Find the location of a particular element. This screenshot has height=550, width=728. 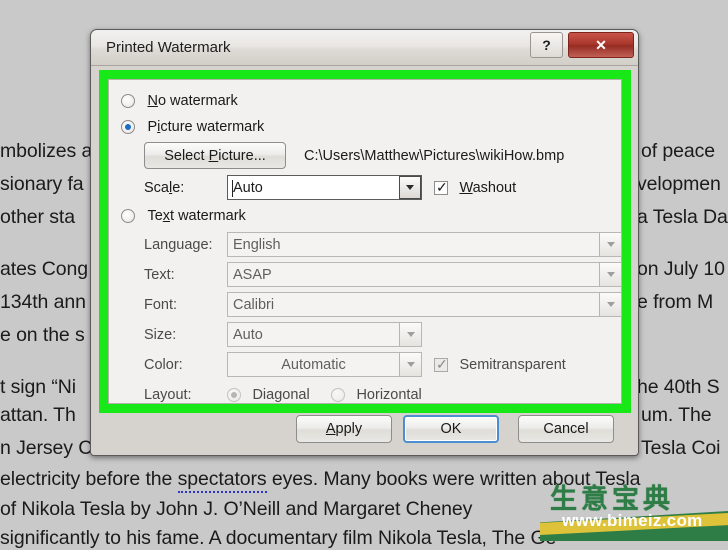

apply-button: Apply is located at coordinates (344, 429).